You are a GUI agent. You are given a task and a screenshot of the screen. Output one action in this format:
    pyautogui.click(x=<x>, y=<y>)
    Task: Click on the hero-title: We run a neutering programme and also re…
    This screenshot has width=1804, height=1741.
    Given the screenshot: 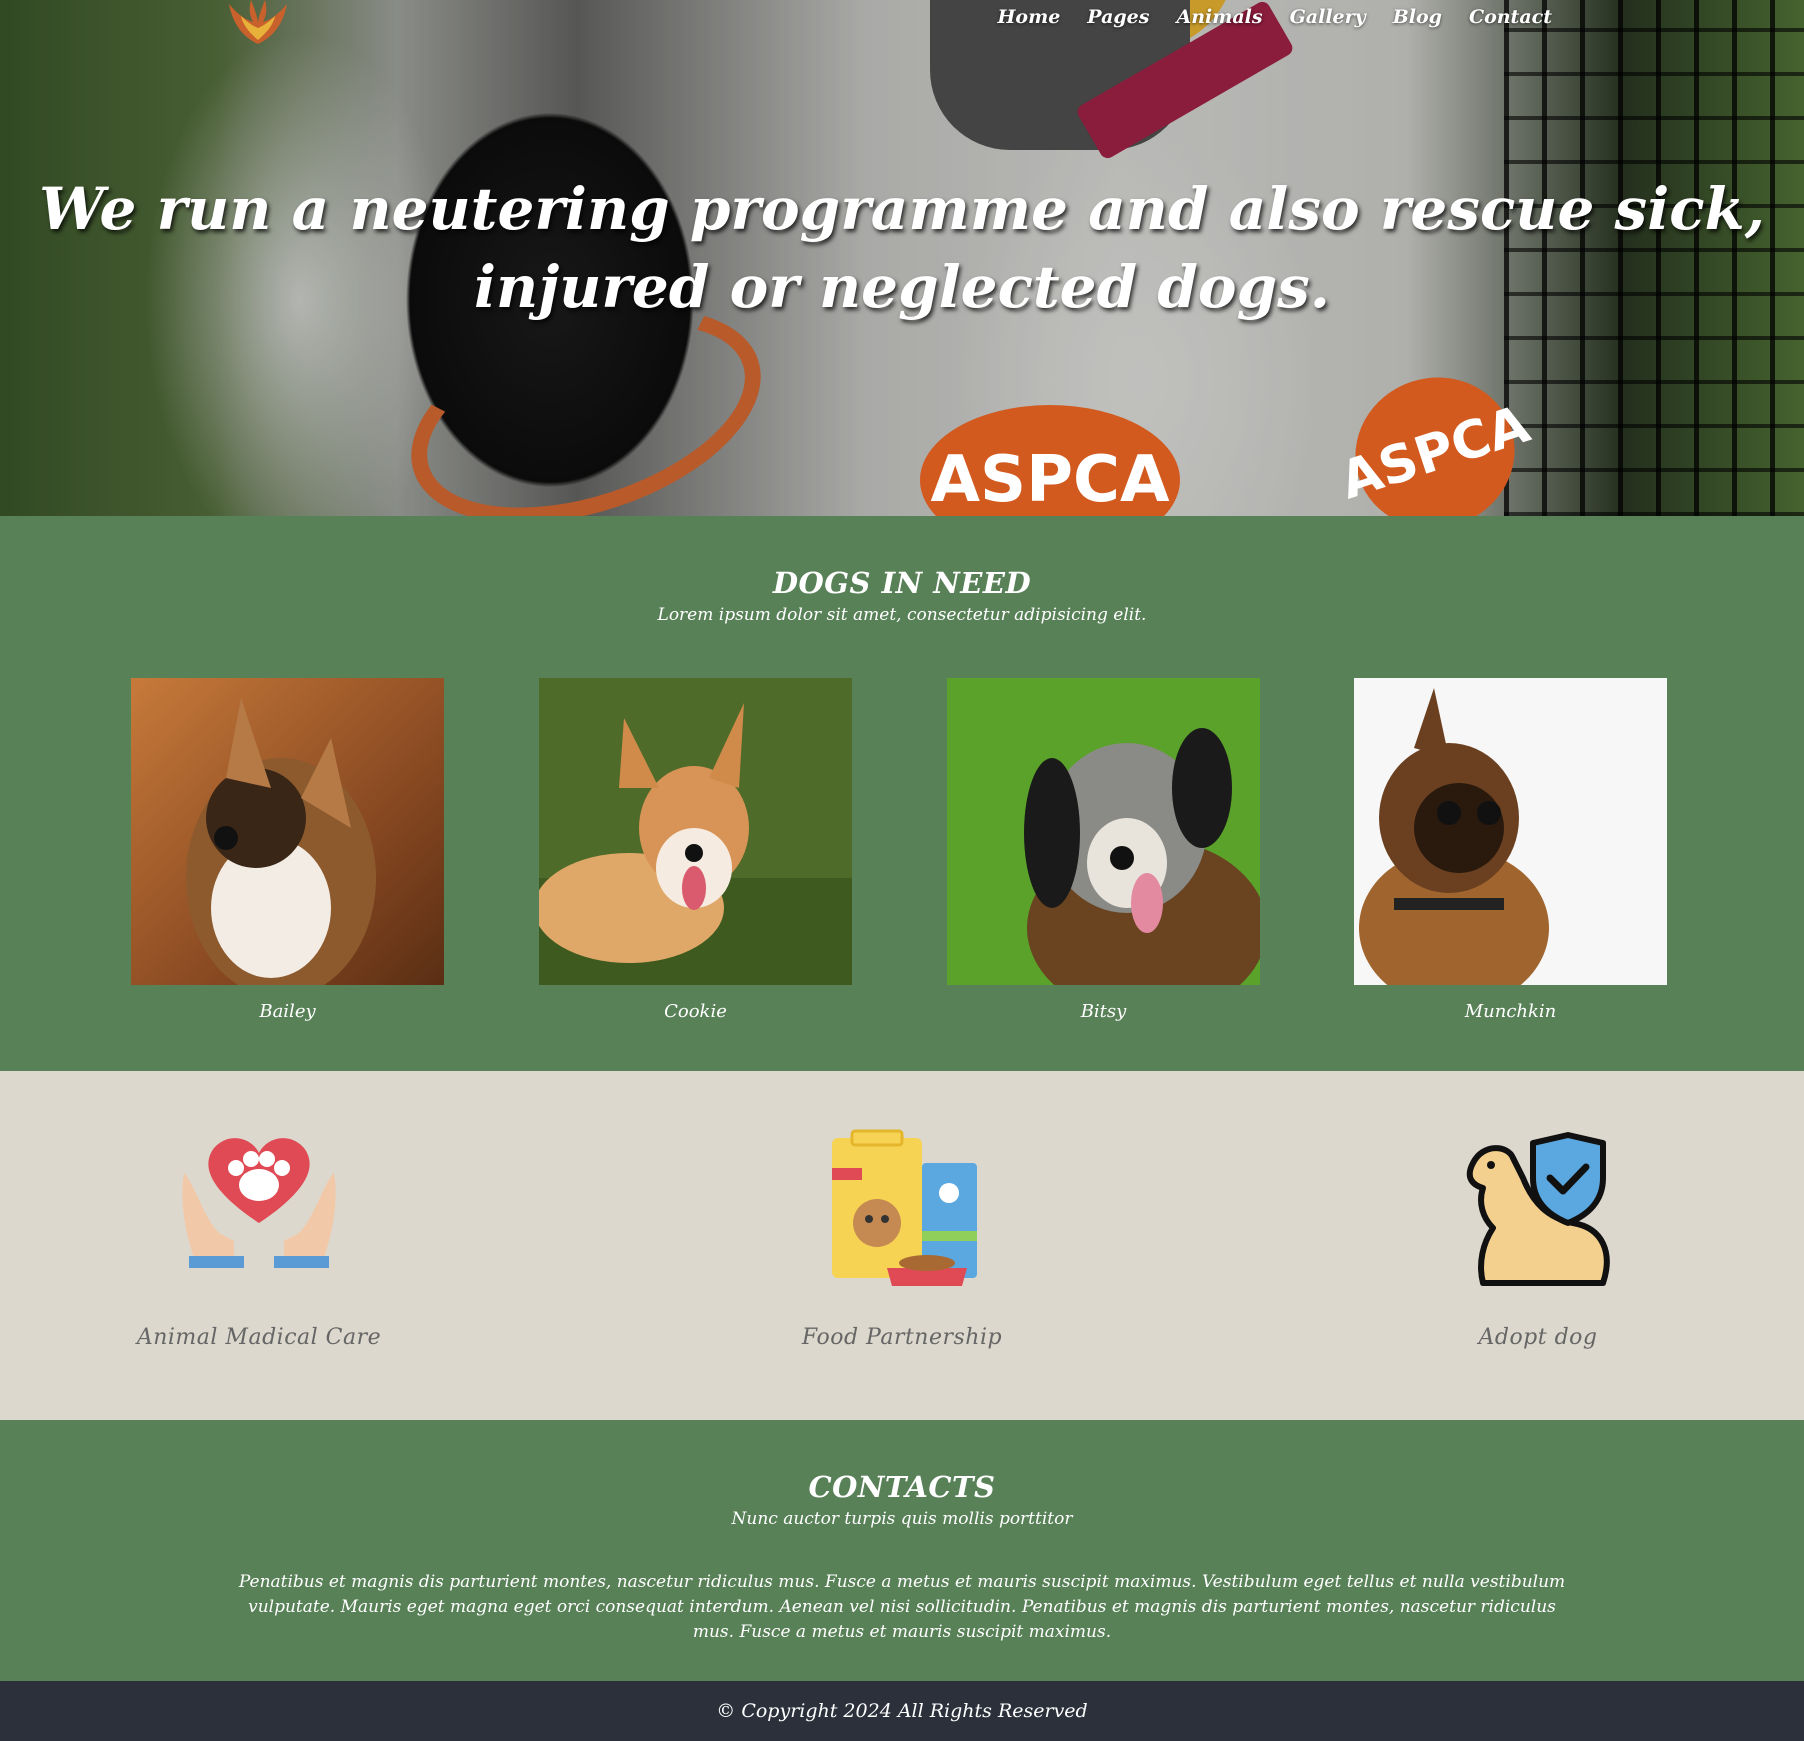 What is the action you would take?
    pyautogui.click(x=902, y=248)
    